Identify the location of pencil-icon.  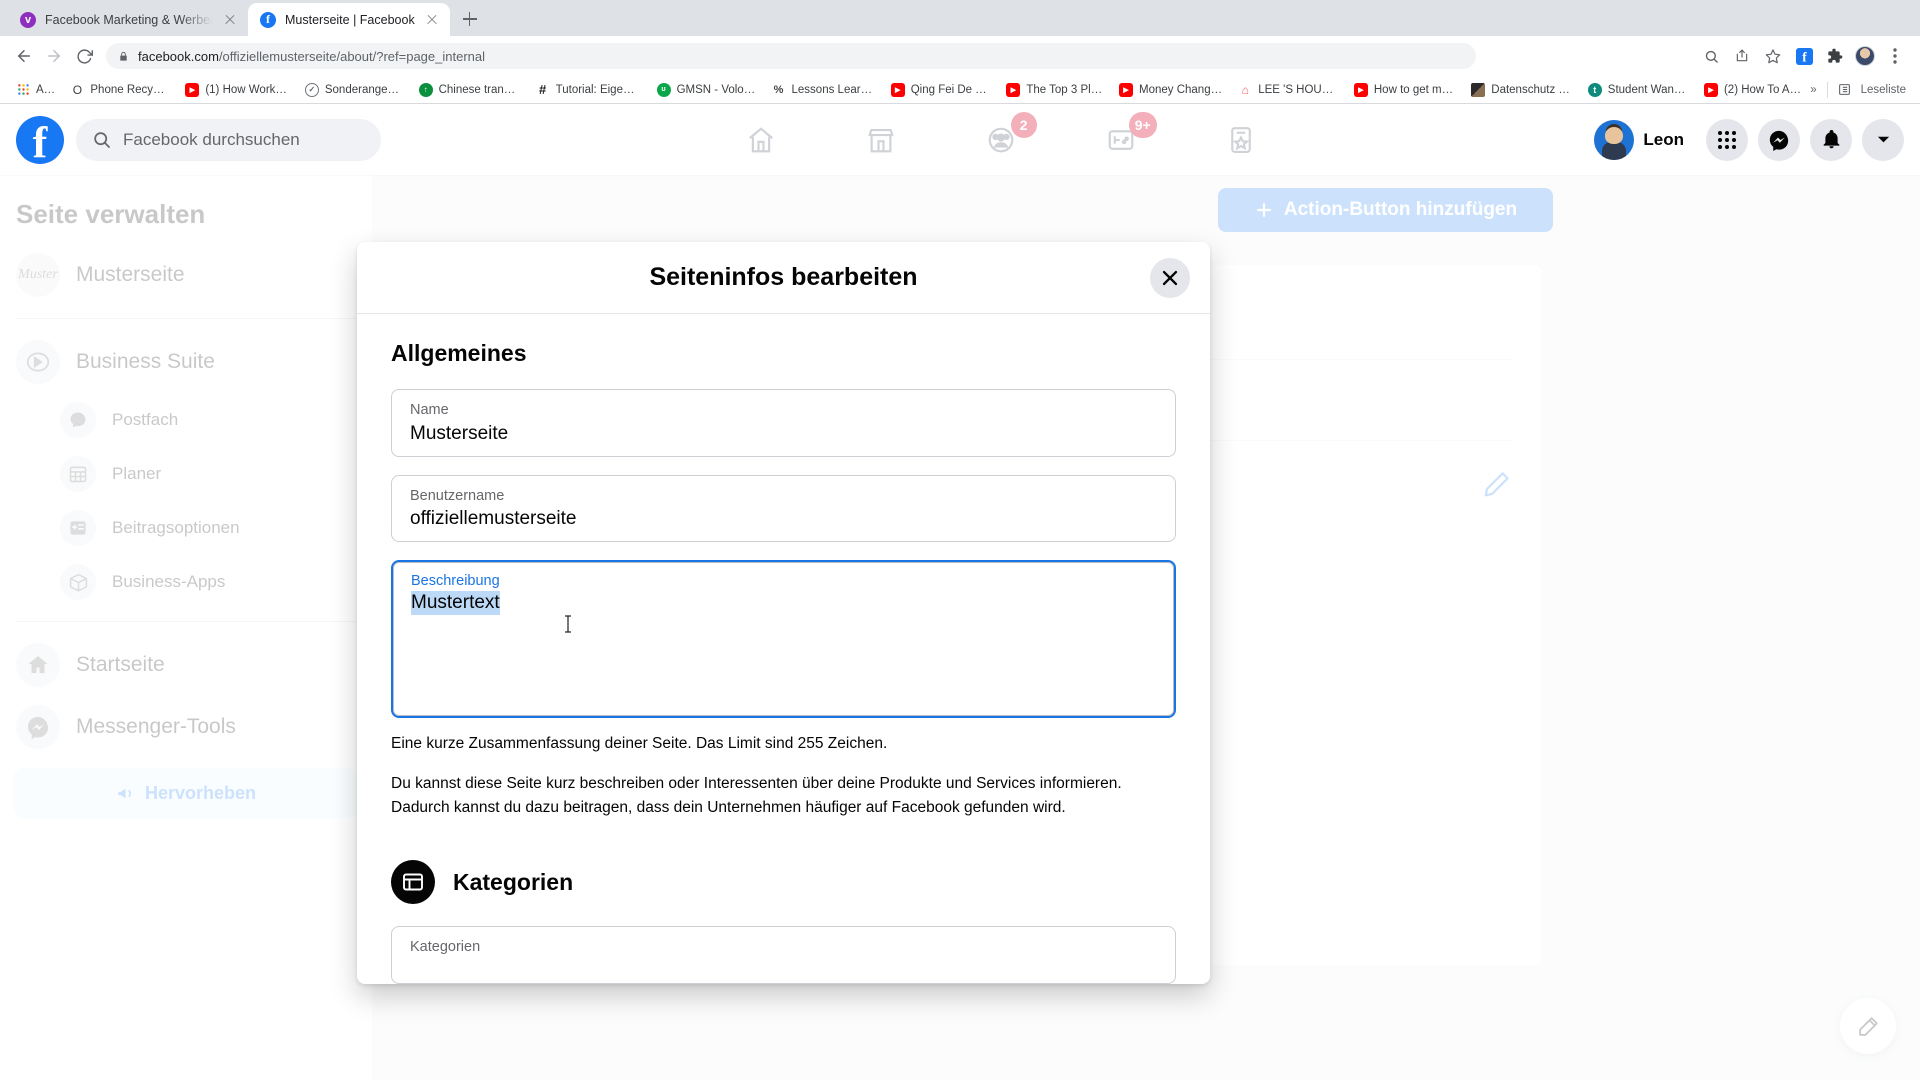
(1497, 484).